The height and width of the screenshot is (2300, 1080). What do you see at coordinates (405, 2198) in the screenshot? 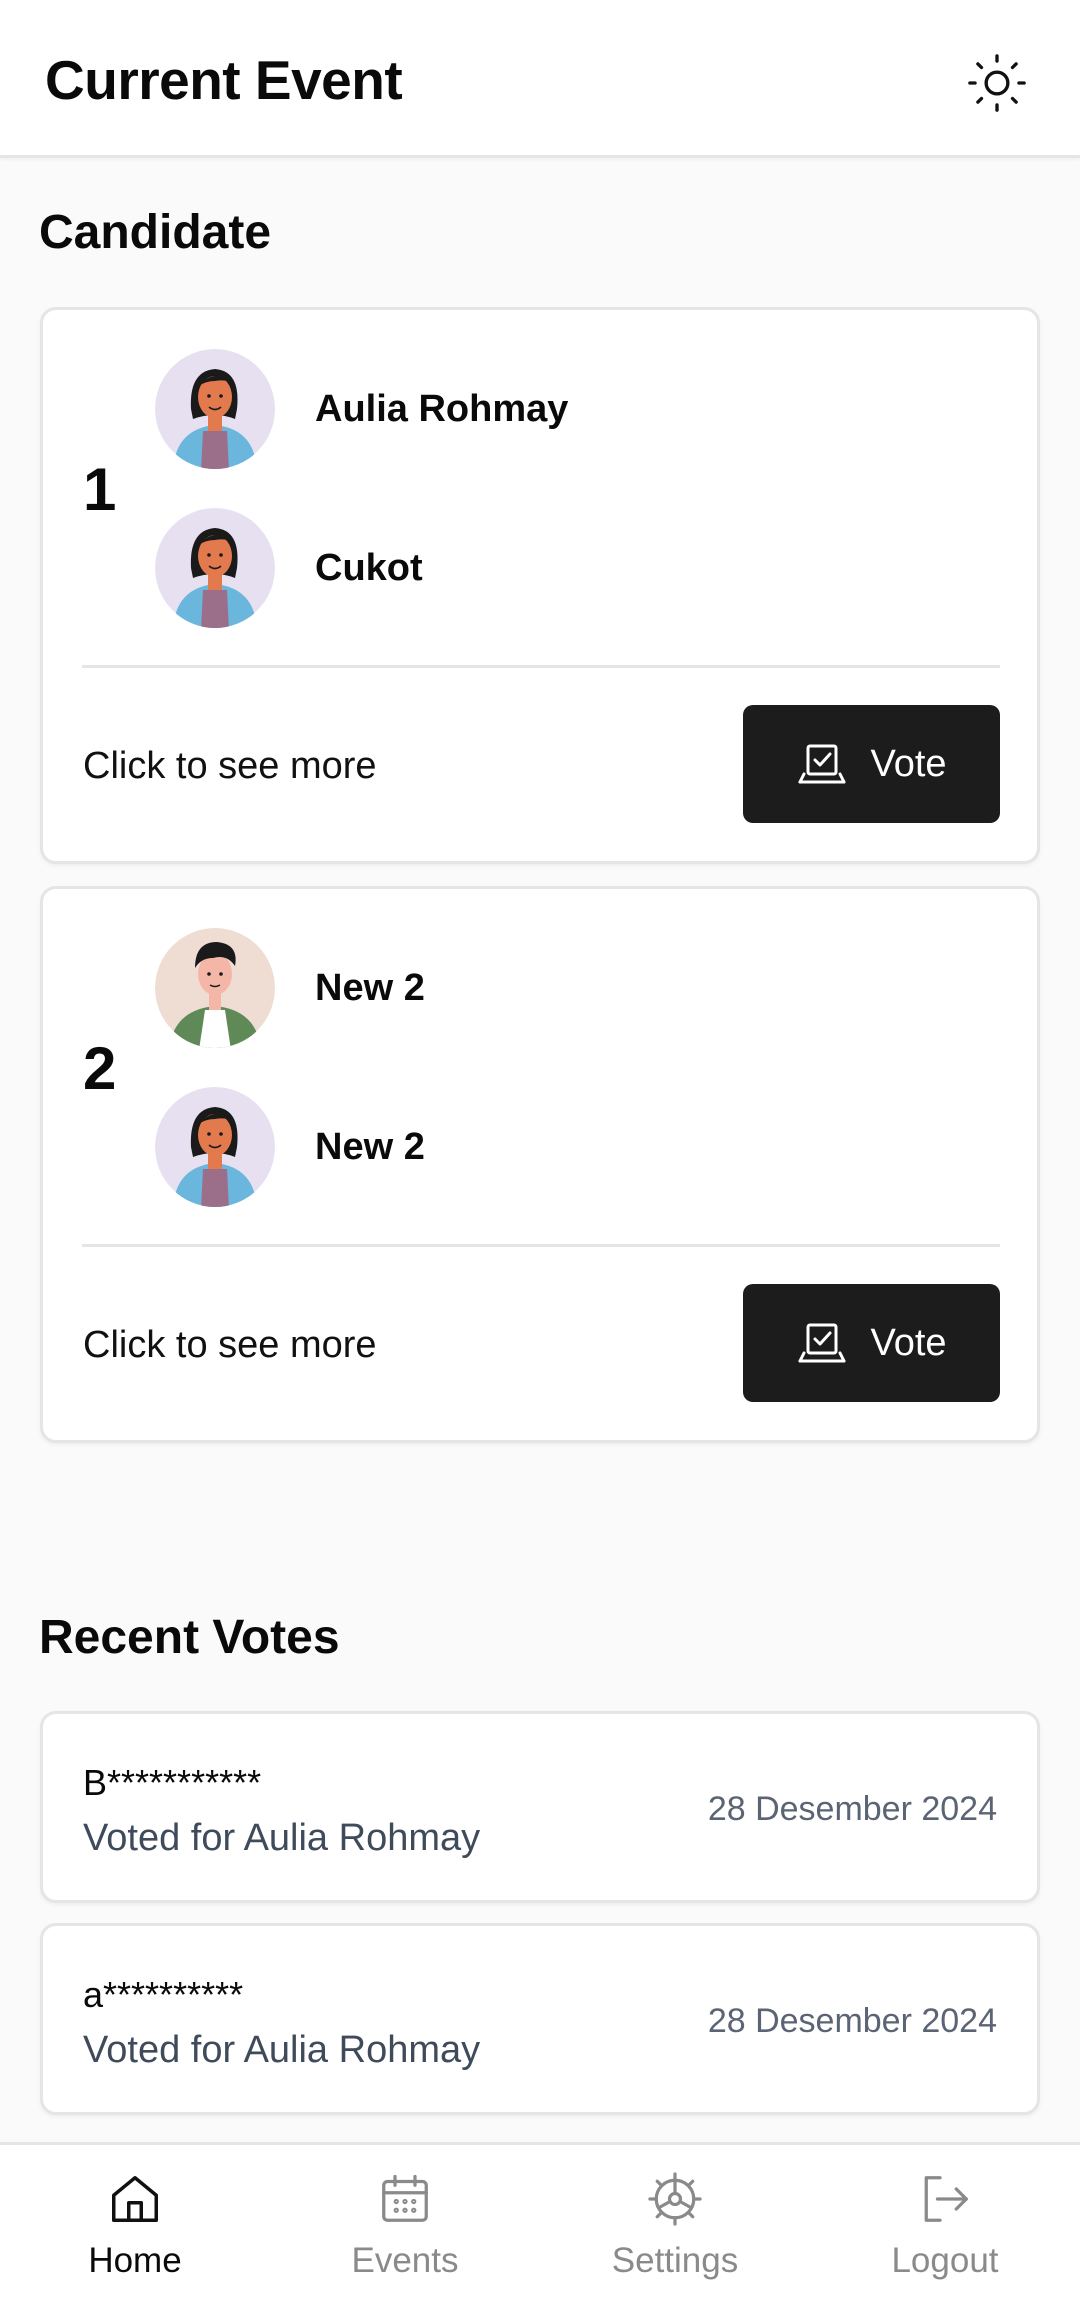
I see `calendar-icon` at bounding box center [405, 2198].